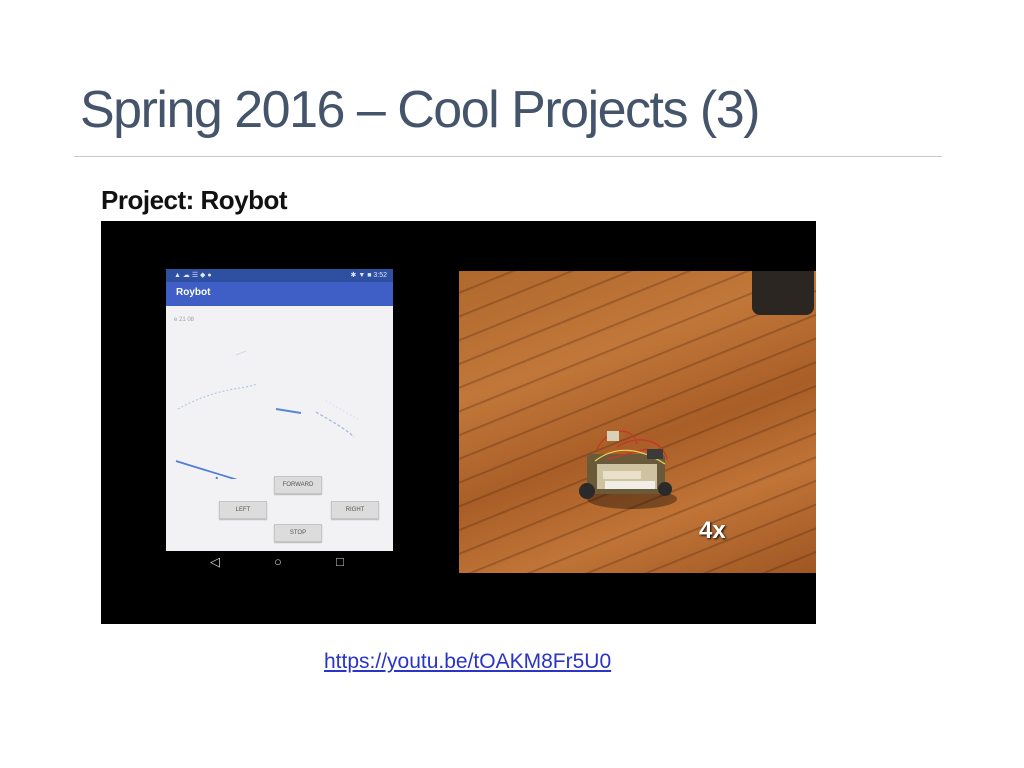  Describe the element at coordinates (193, 275) in the screenshot. I see `status-icons: ▲ ☁ ☰ ◆ ●` at that location.